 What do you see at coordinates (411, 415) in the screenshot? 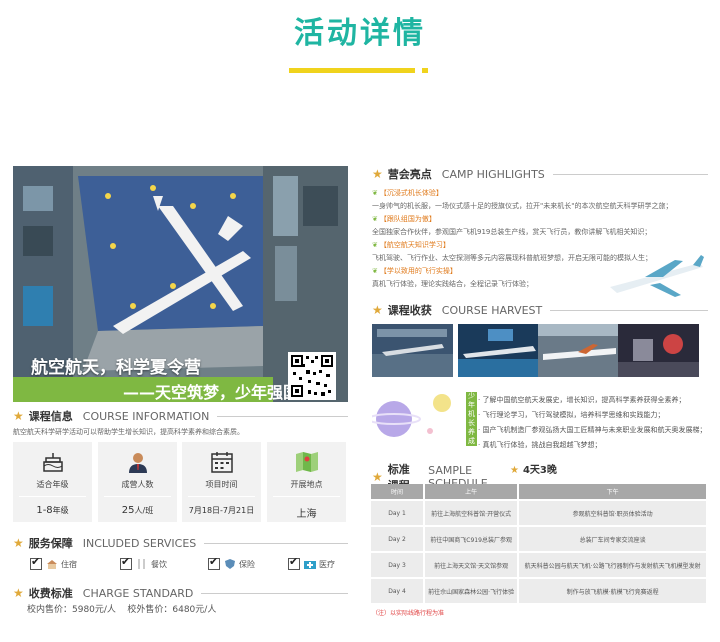
I see `planets-illustration` at bounding box center [411, 415].